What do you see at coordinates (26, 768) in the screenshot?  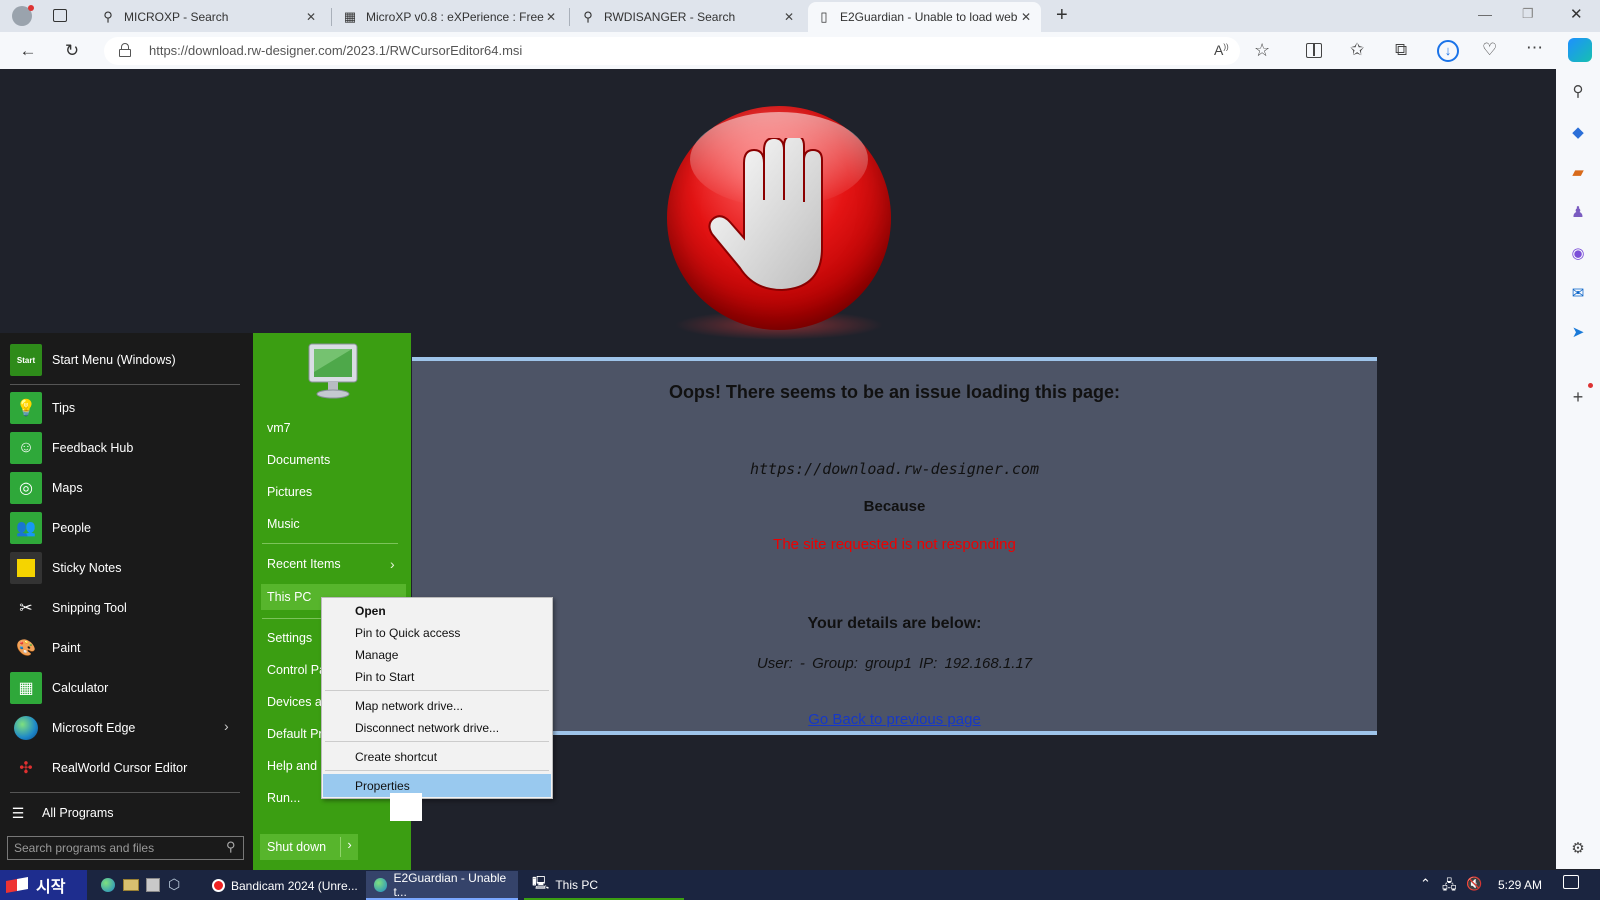 I see `cursor-editor-icon: ✣` at bounding box center [26, 768].